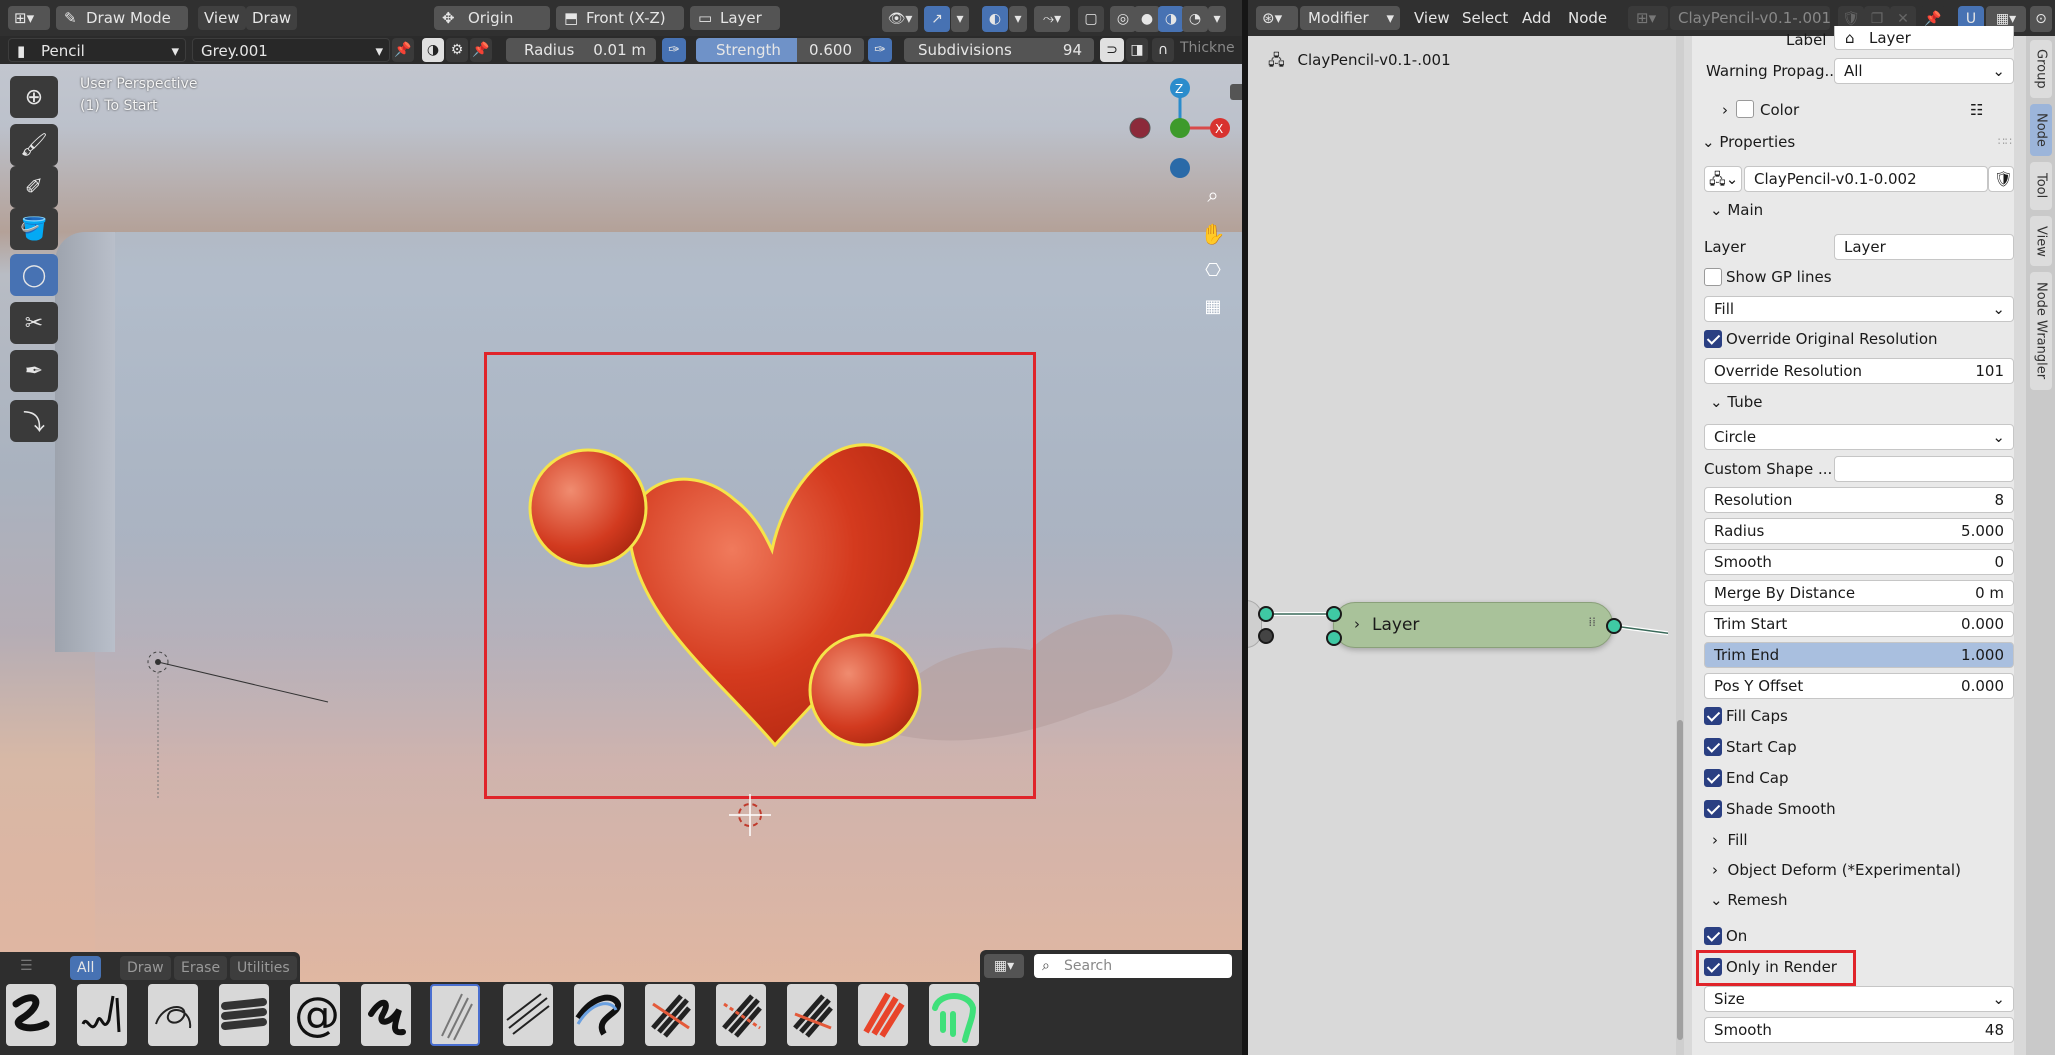  I want to click on eyedropper-tool-button: ✒, so click(34, 371).